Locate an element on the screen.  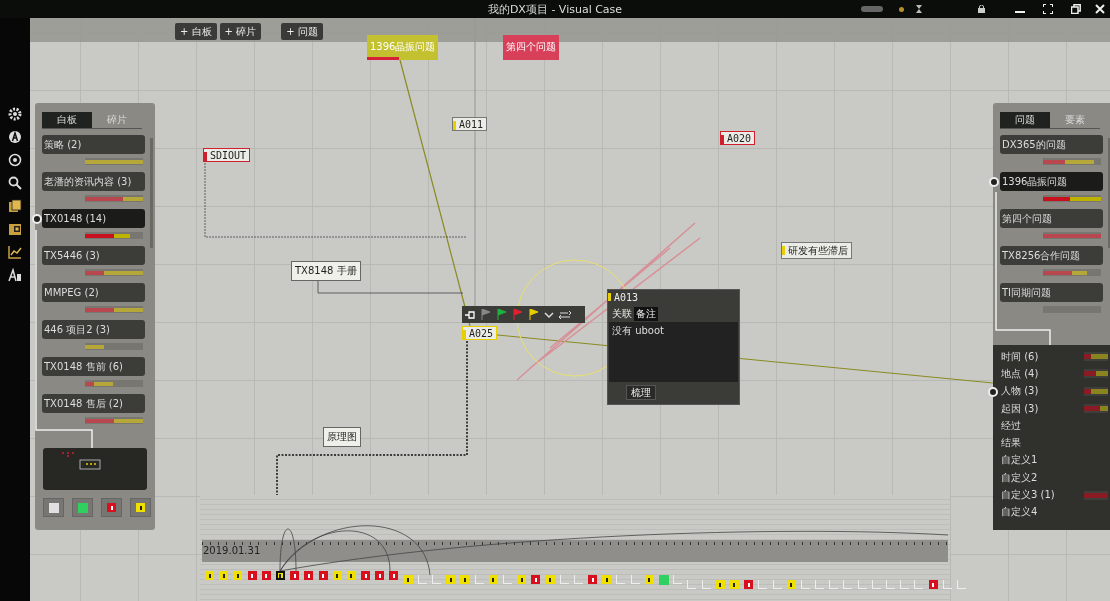
list-item: MMPEG (2) is located at coordinates (93, 292).